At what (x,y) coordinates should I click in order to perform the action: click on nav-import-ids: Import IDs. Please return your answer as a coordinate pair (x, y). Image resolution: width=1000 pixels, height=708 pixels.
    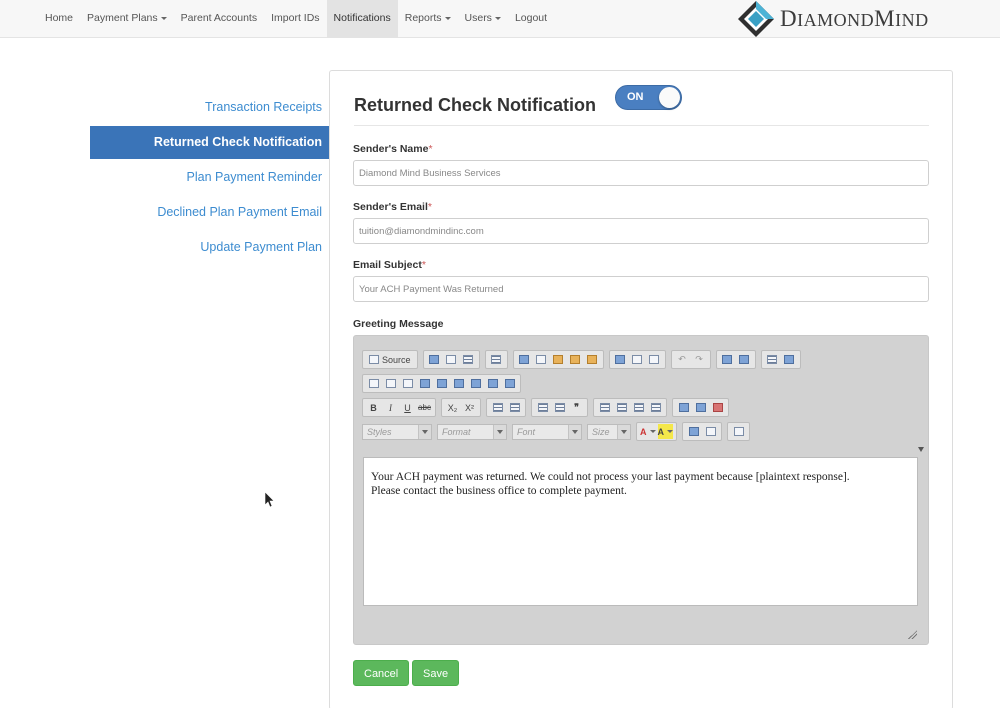
    Looking at the image, I should click on (295, 19).